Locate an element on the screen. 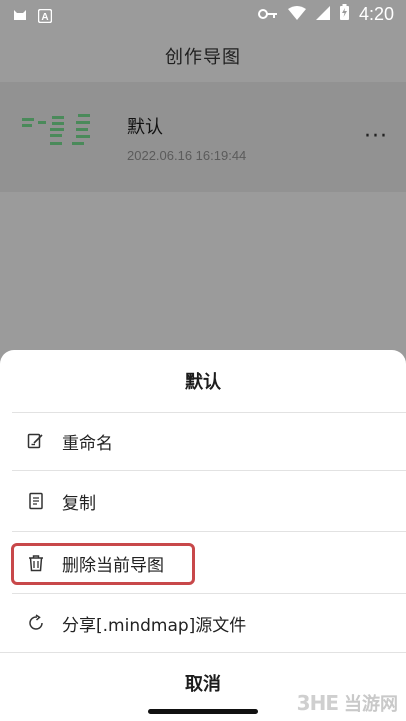 Image resolution: width=406 pixels, height=721 pixels. home-indicator is located at coordinates (203, 711).